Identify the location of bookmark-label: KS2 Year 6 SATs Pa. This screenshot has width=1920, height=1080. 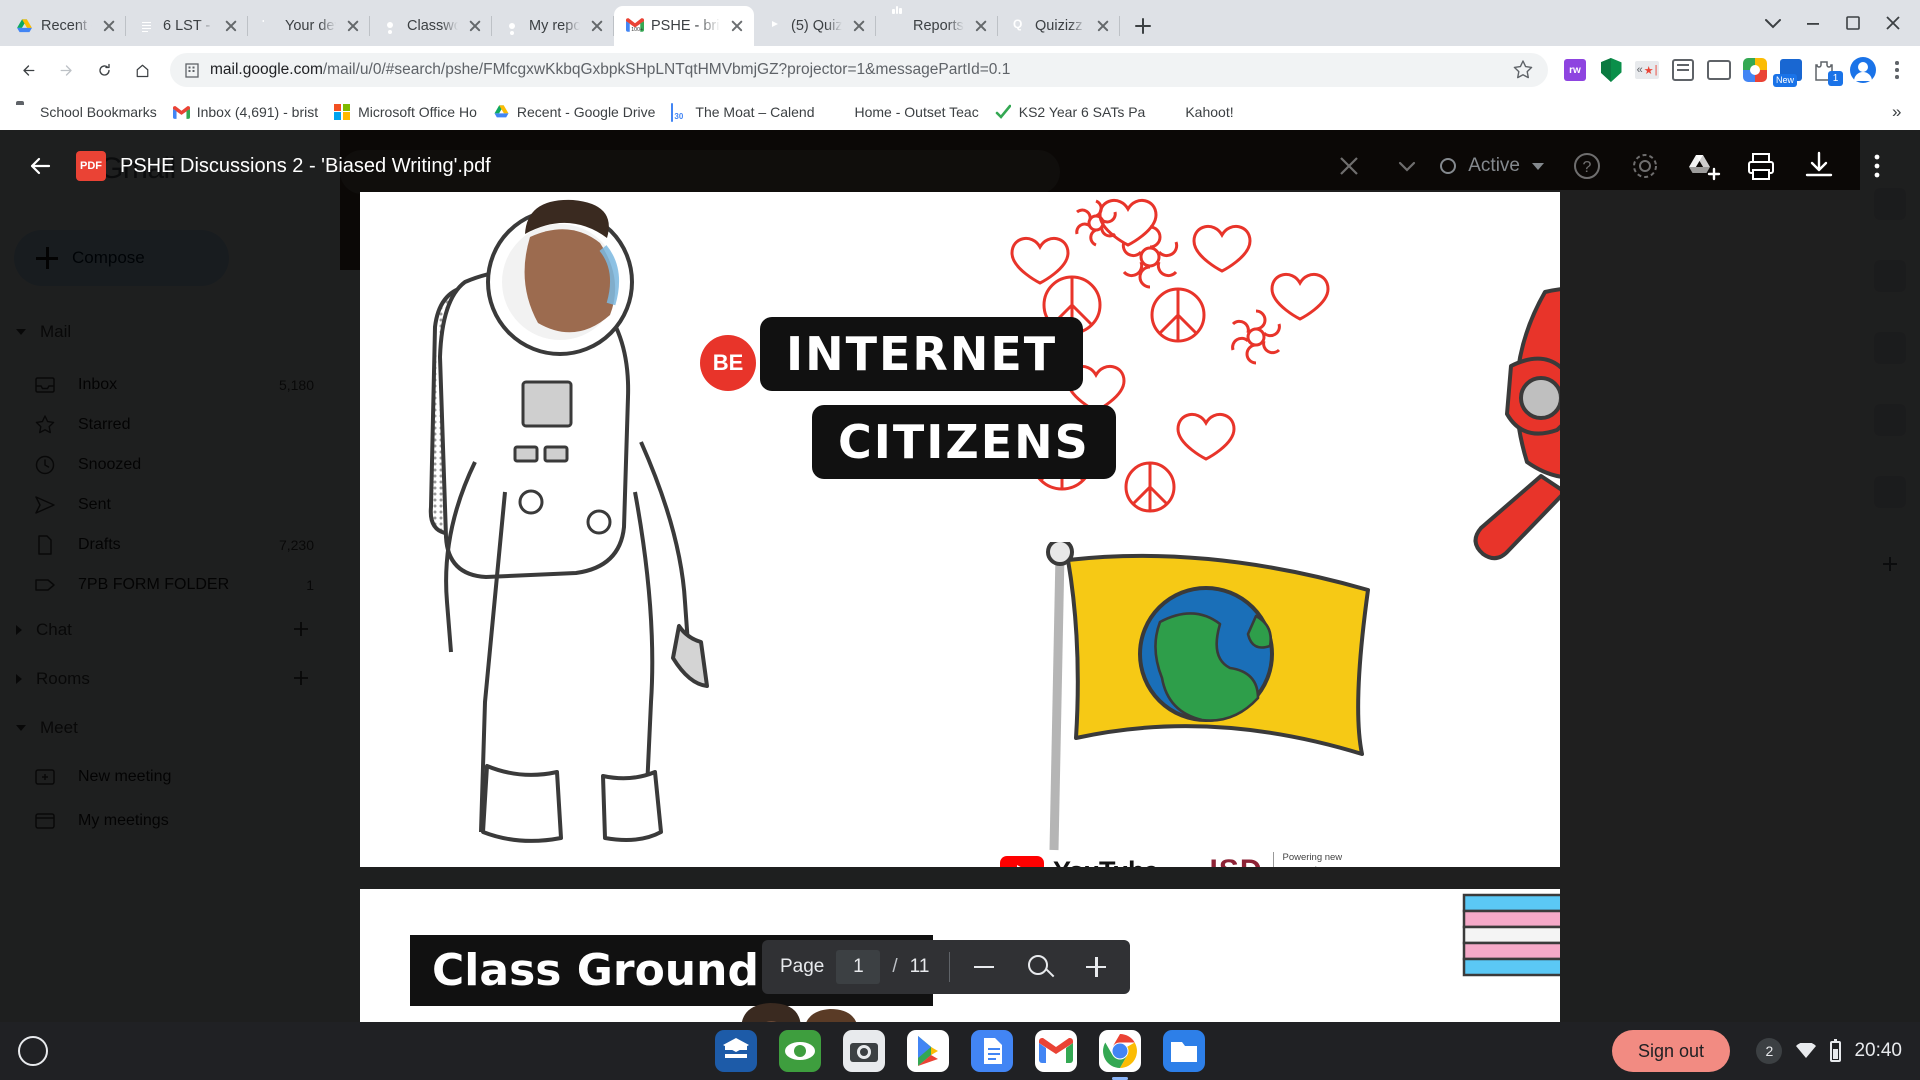
(1082, 112).